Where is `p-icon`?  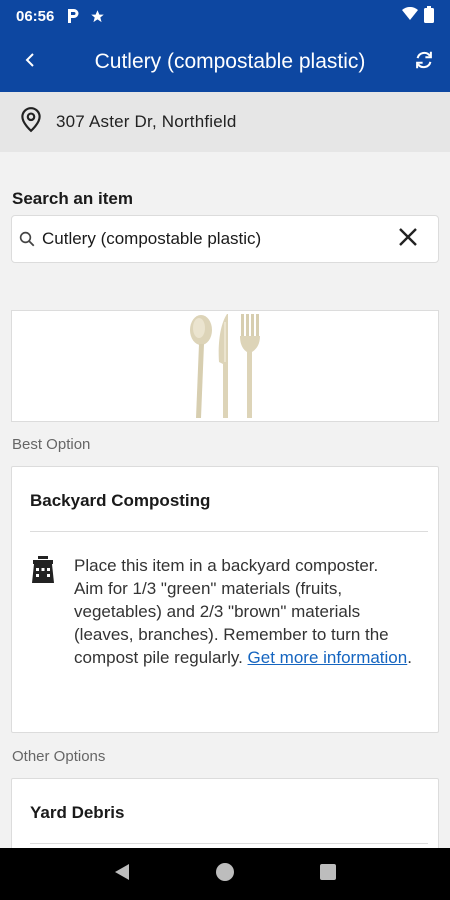
p-icon is located at coordinates (73, 16).